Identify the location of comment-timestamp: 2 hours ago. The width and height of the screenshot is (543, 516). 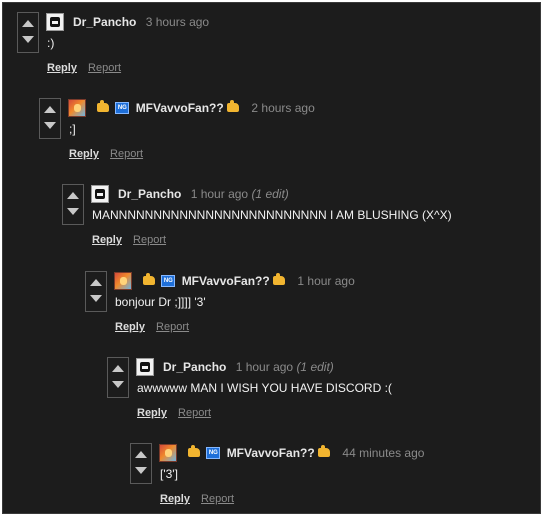
(283, 108).